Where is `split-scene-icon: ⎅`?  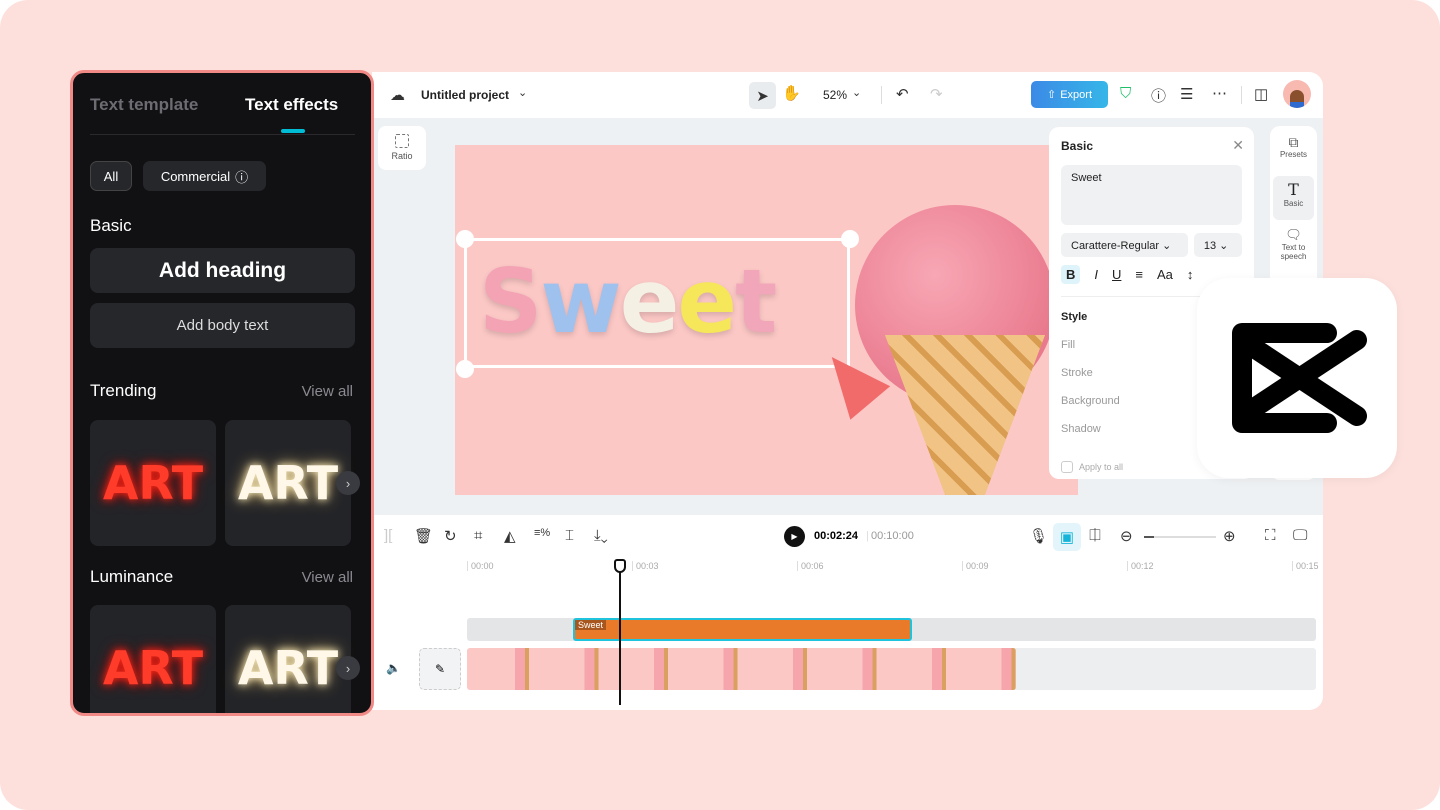 split-scene-icon: ⎅ is located at coordinates (1095, 535).